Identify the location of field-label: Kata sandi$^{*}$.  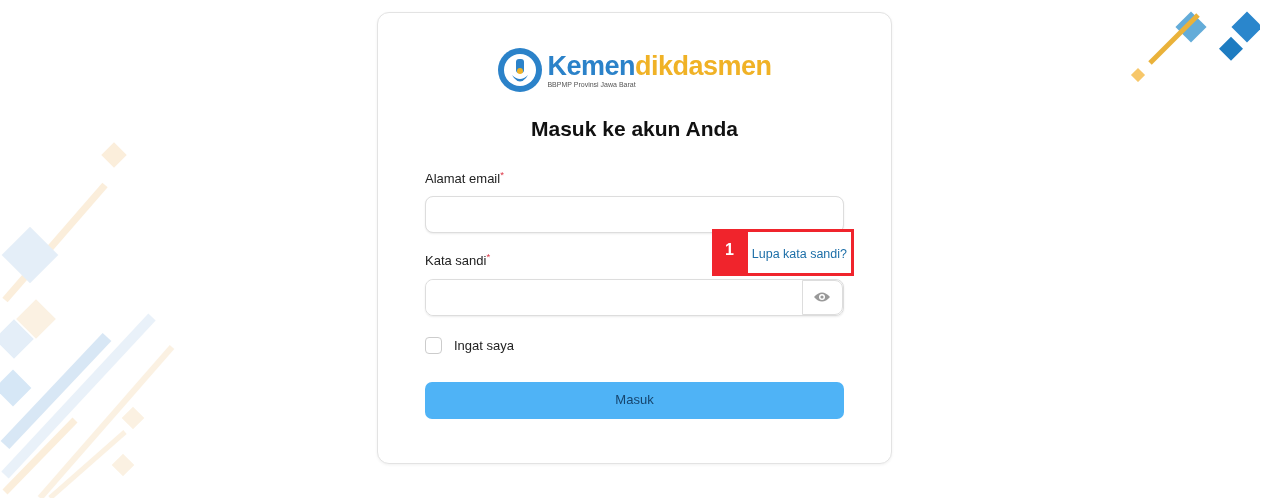
(458, 260).